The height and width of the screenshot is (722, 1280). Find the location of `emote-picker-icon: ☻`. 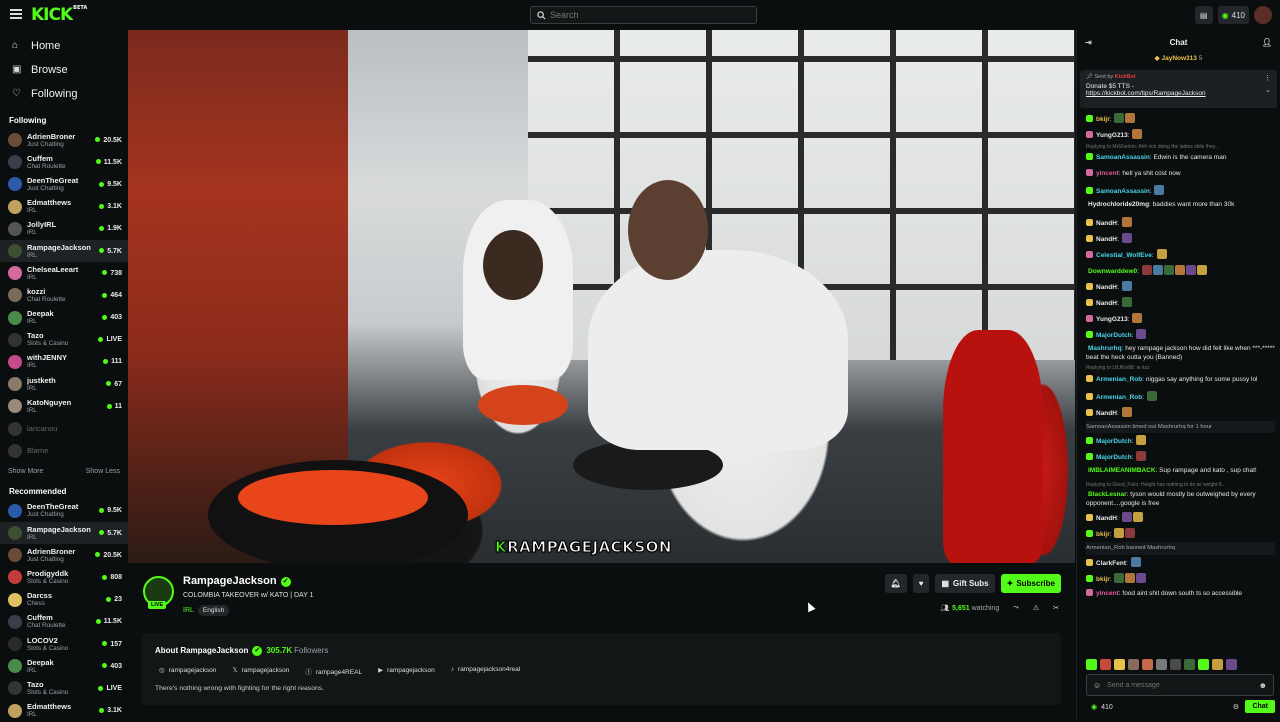

emote-picker-icon: ☻ is located at coordinates (1263, 685).